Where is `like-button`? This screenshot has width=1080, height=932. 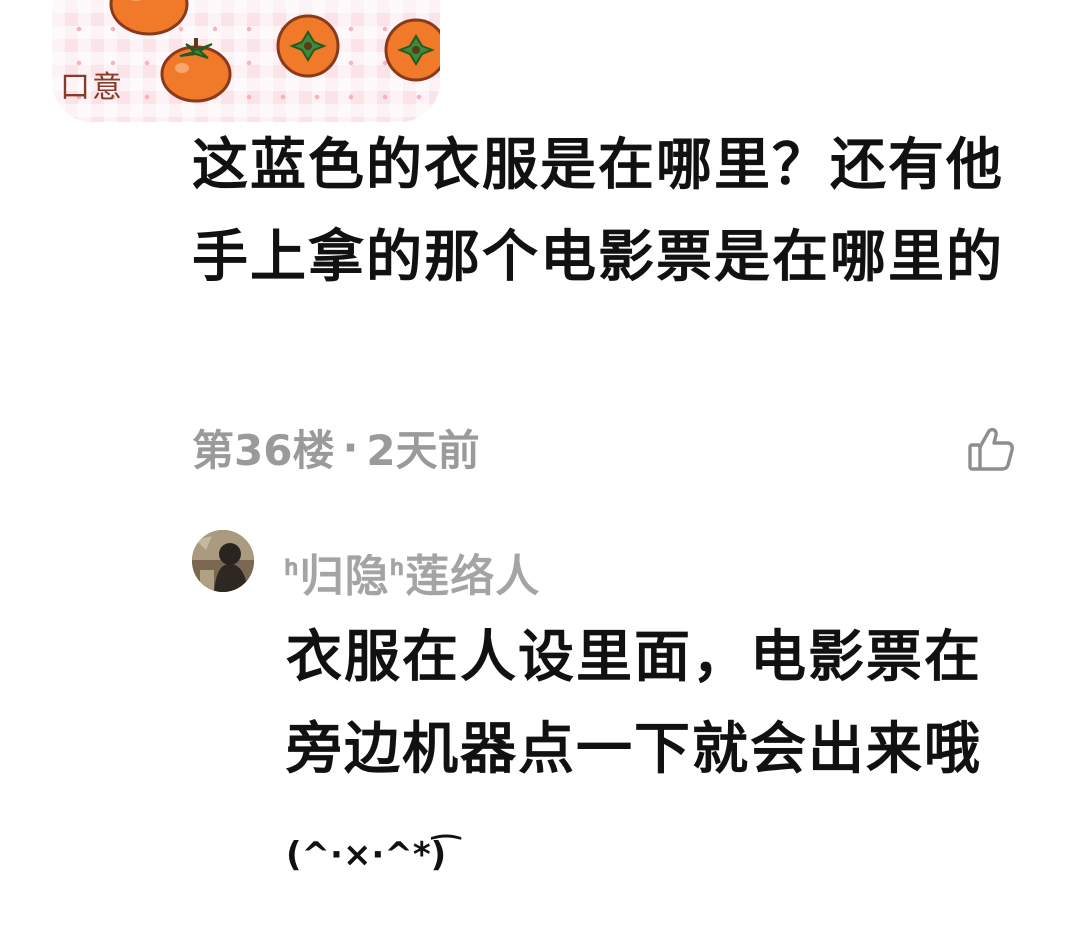 like-button is located at coordinates (991, 449).